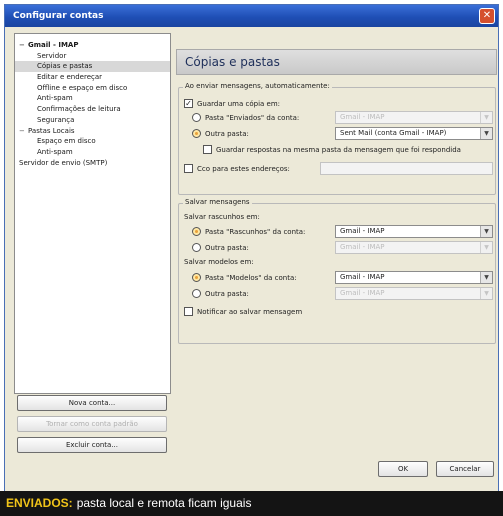 The width and height of the screenshot is (503, 516). I want to click on save-copy-checkbox: ✓, so click(188, 103).